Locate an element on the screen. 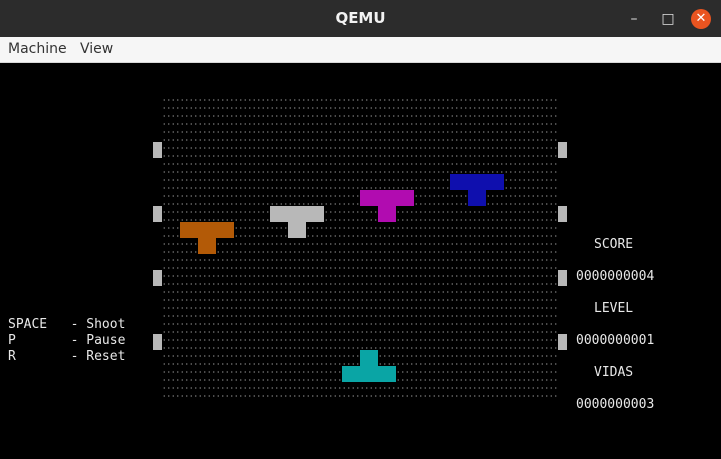  score-value: 0000000004 is located at coordinates (615, 276).